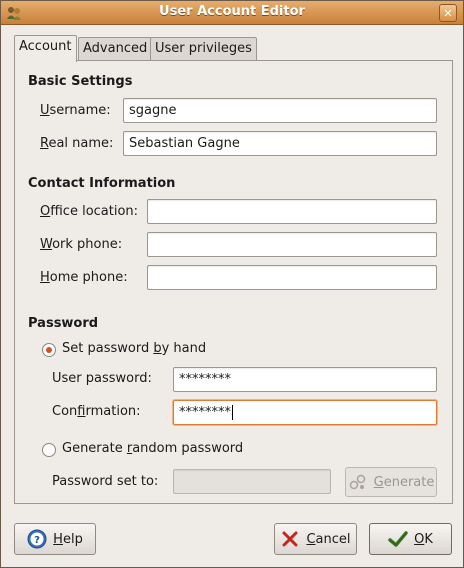 The width and height of the screenshot is (464, 568). I want to click on password-heading: Password, so click(63, 323).